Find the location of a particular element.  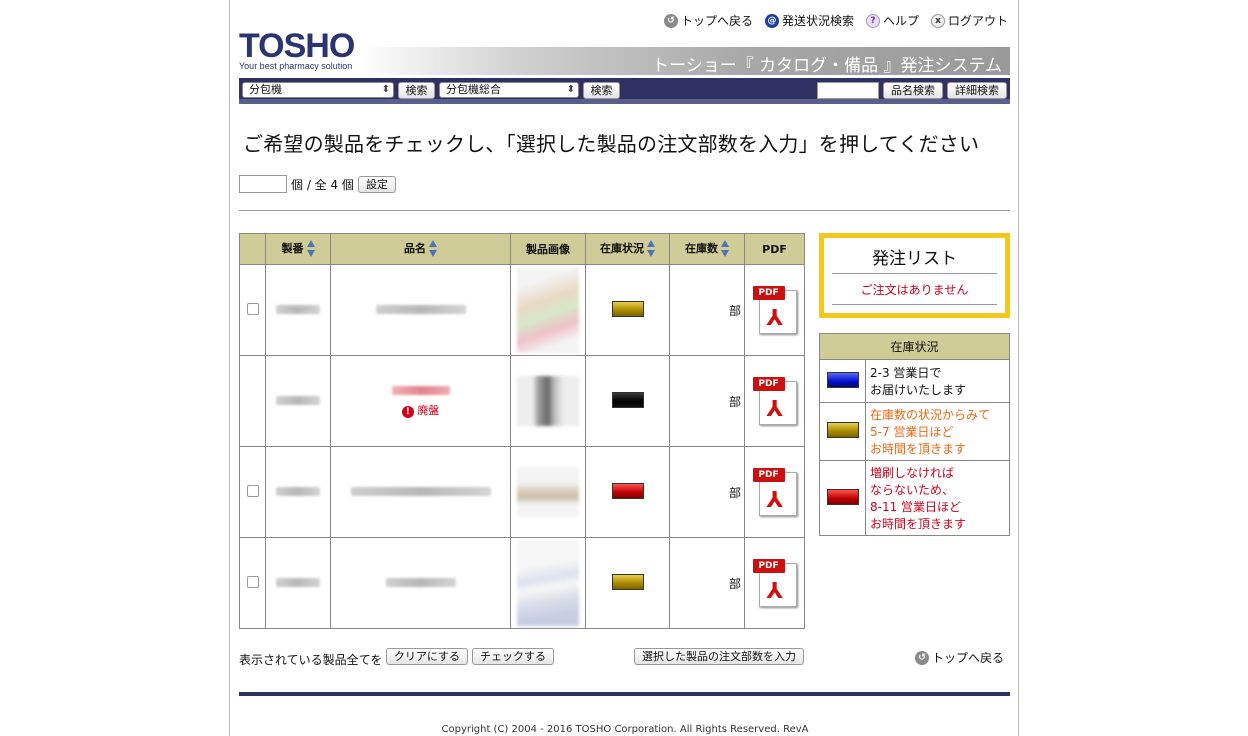

system-title-banner: トーショー『 カタログ・備品 』発注システム is located at coordinates (685, 61).